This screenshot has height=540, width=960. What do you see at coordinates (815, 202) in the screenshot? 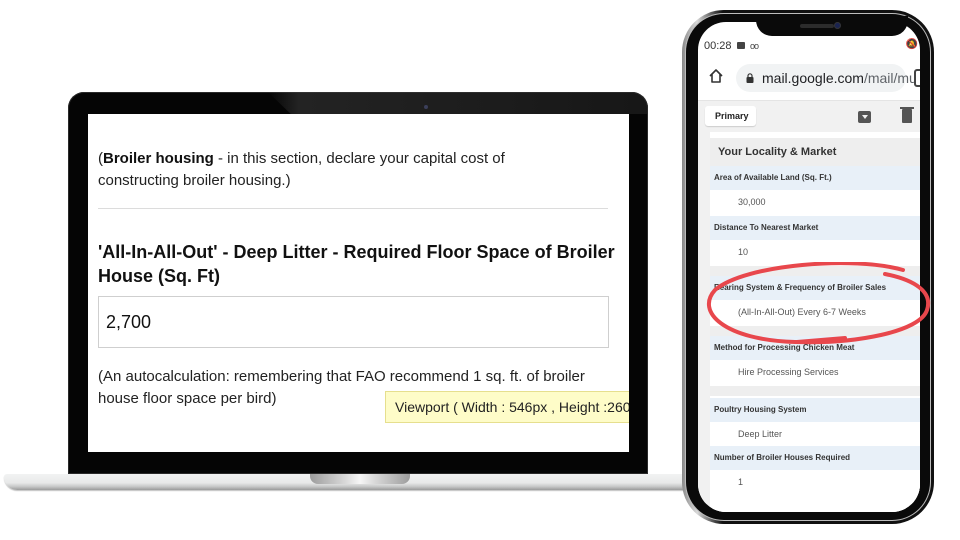
I see `field-value: 30,000` at bounding box center [815, 202].